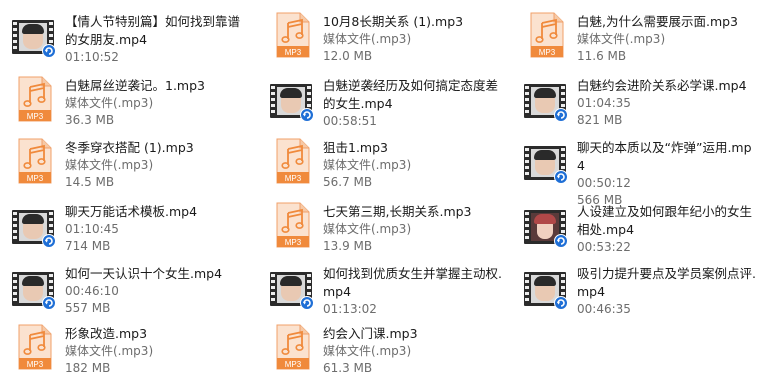 The height and width of the screenshot is (389, 776). I want to click on file-item: 聊天万能话术模板.mp4 01:10:45 714 MB, so click(125, 227).